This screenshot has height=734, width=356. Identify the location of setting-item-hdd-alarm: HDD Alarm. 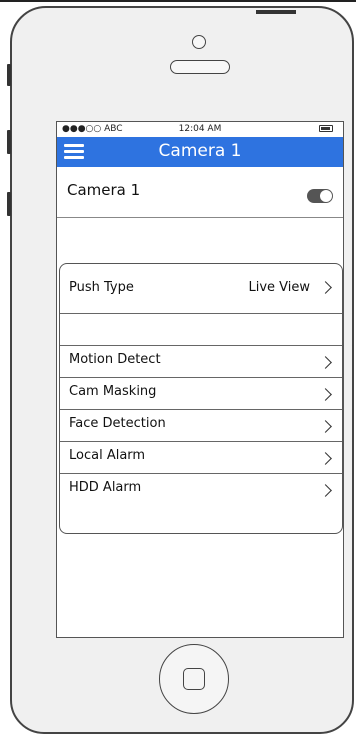
(201, 494).